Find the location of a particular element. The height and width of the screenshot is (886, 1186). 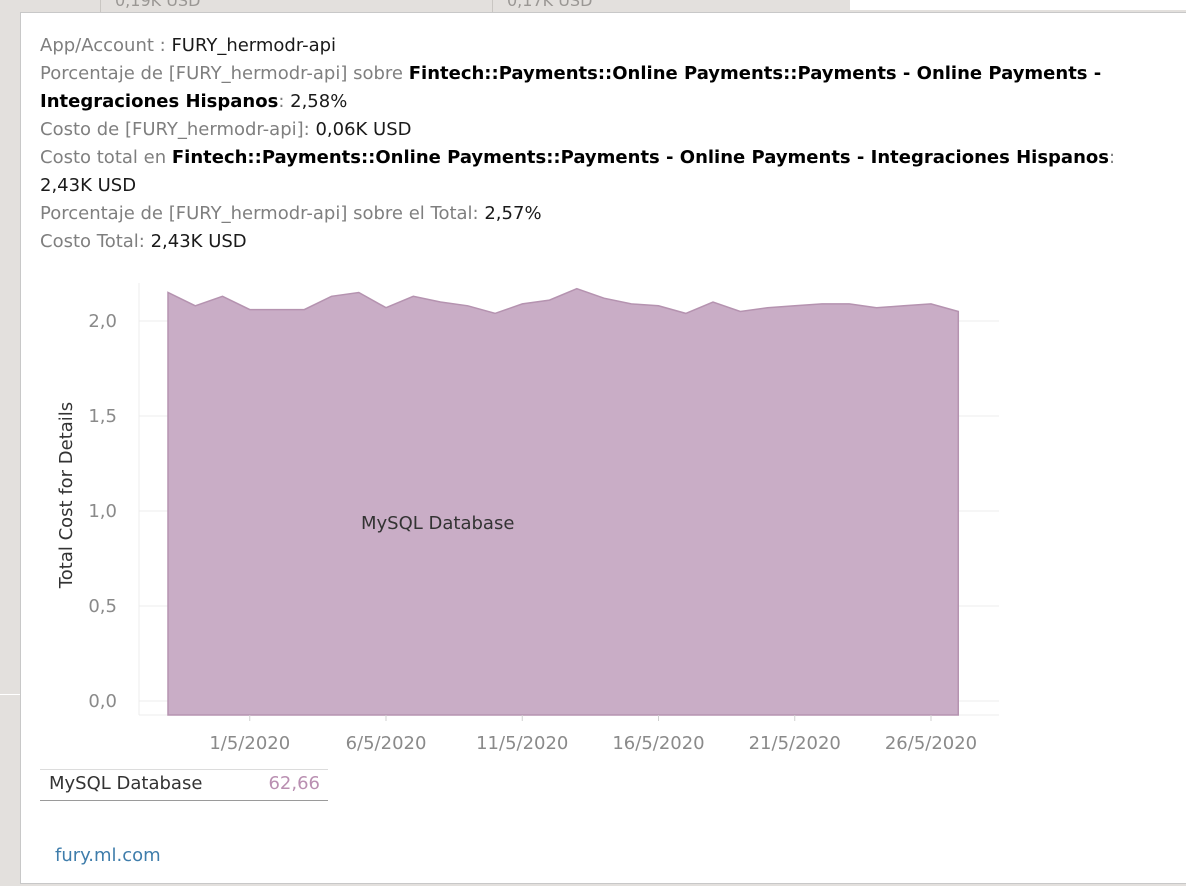

legend-row: MySQL Database 62,66 is located at coordinates (184, 785).